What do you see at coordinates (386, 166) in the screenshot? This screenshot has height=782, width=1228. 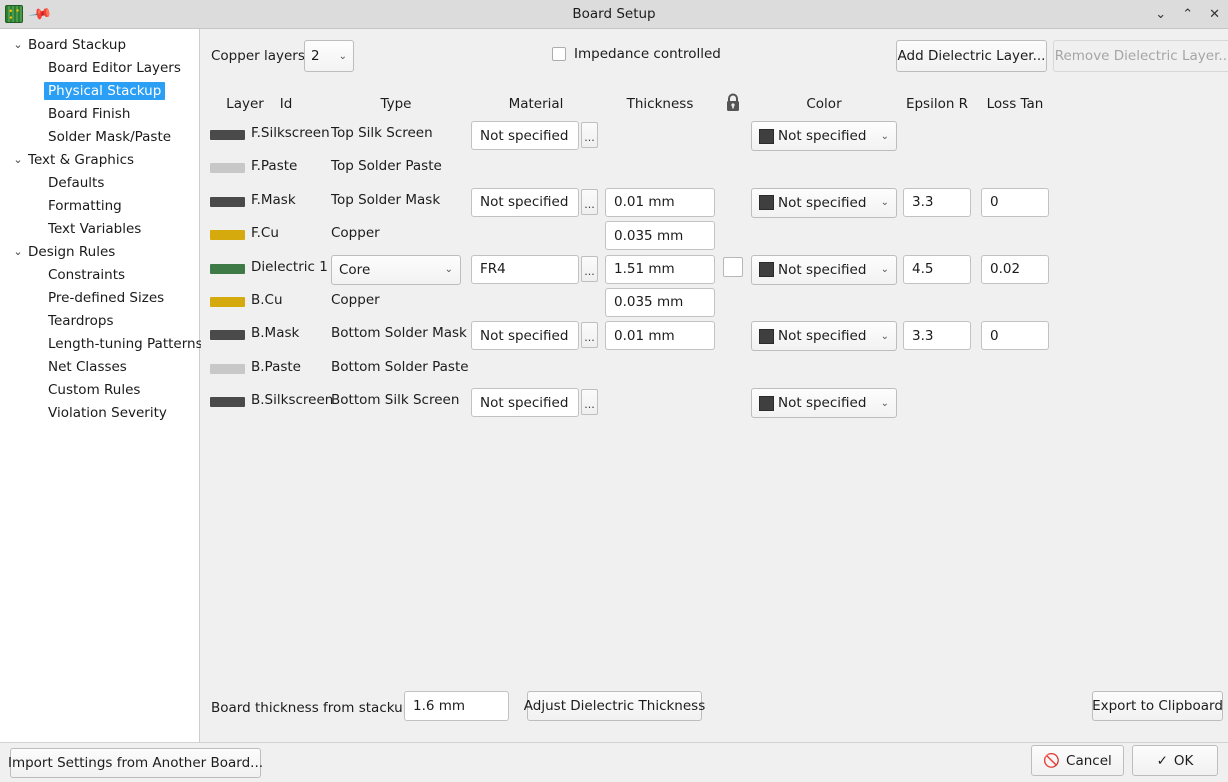 I see `layer-type: Top Solder Paste` at bounding box center [386, 166].